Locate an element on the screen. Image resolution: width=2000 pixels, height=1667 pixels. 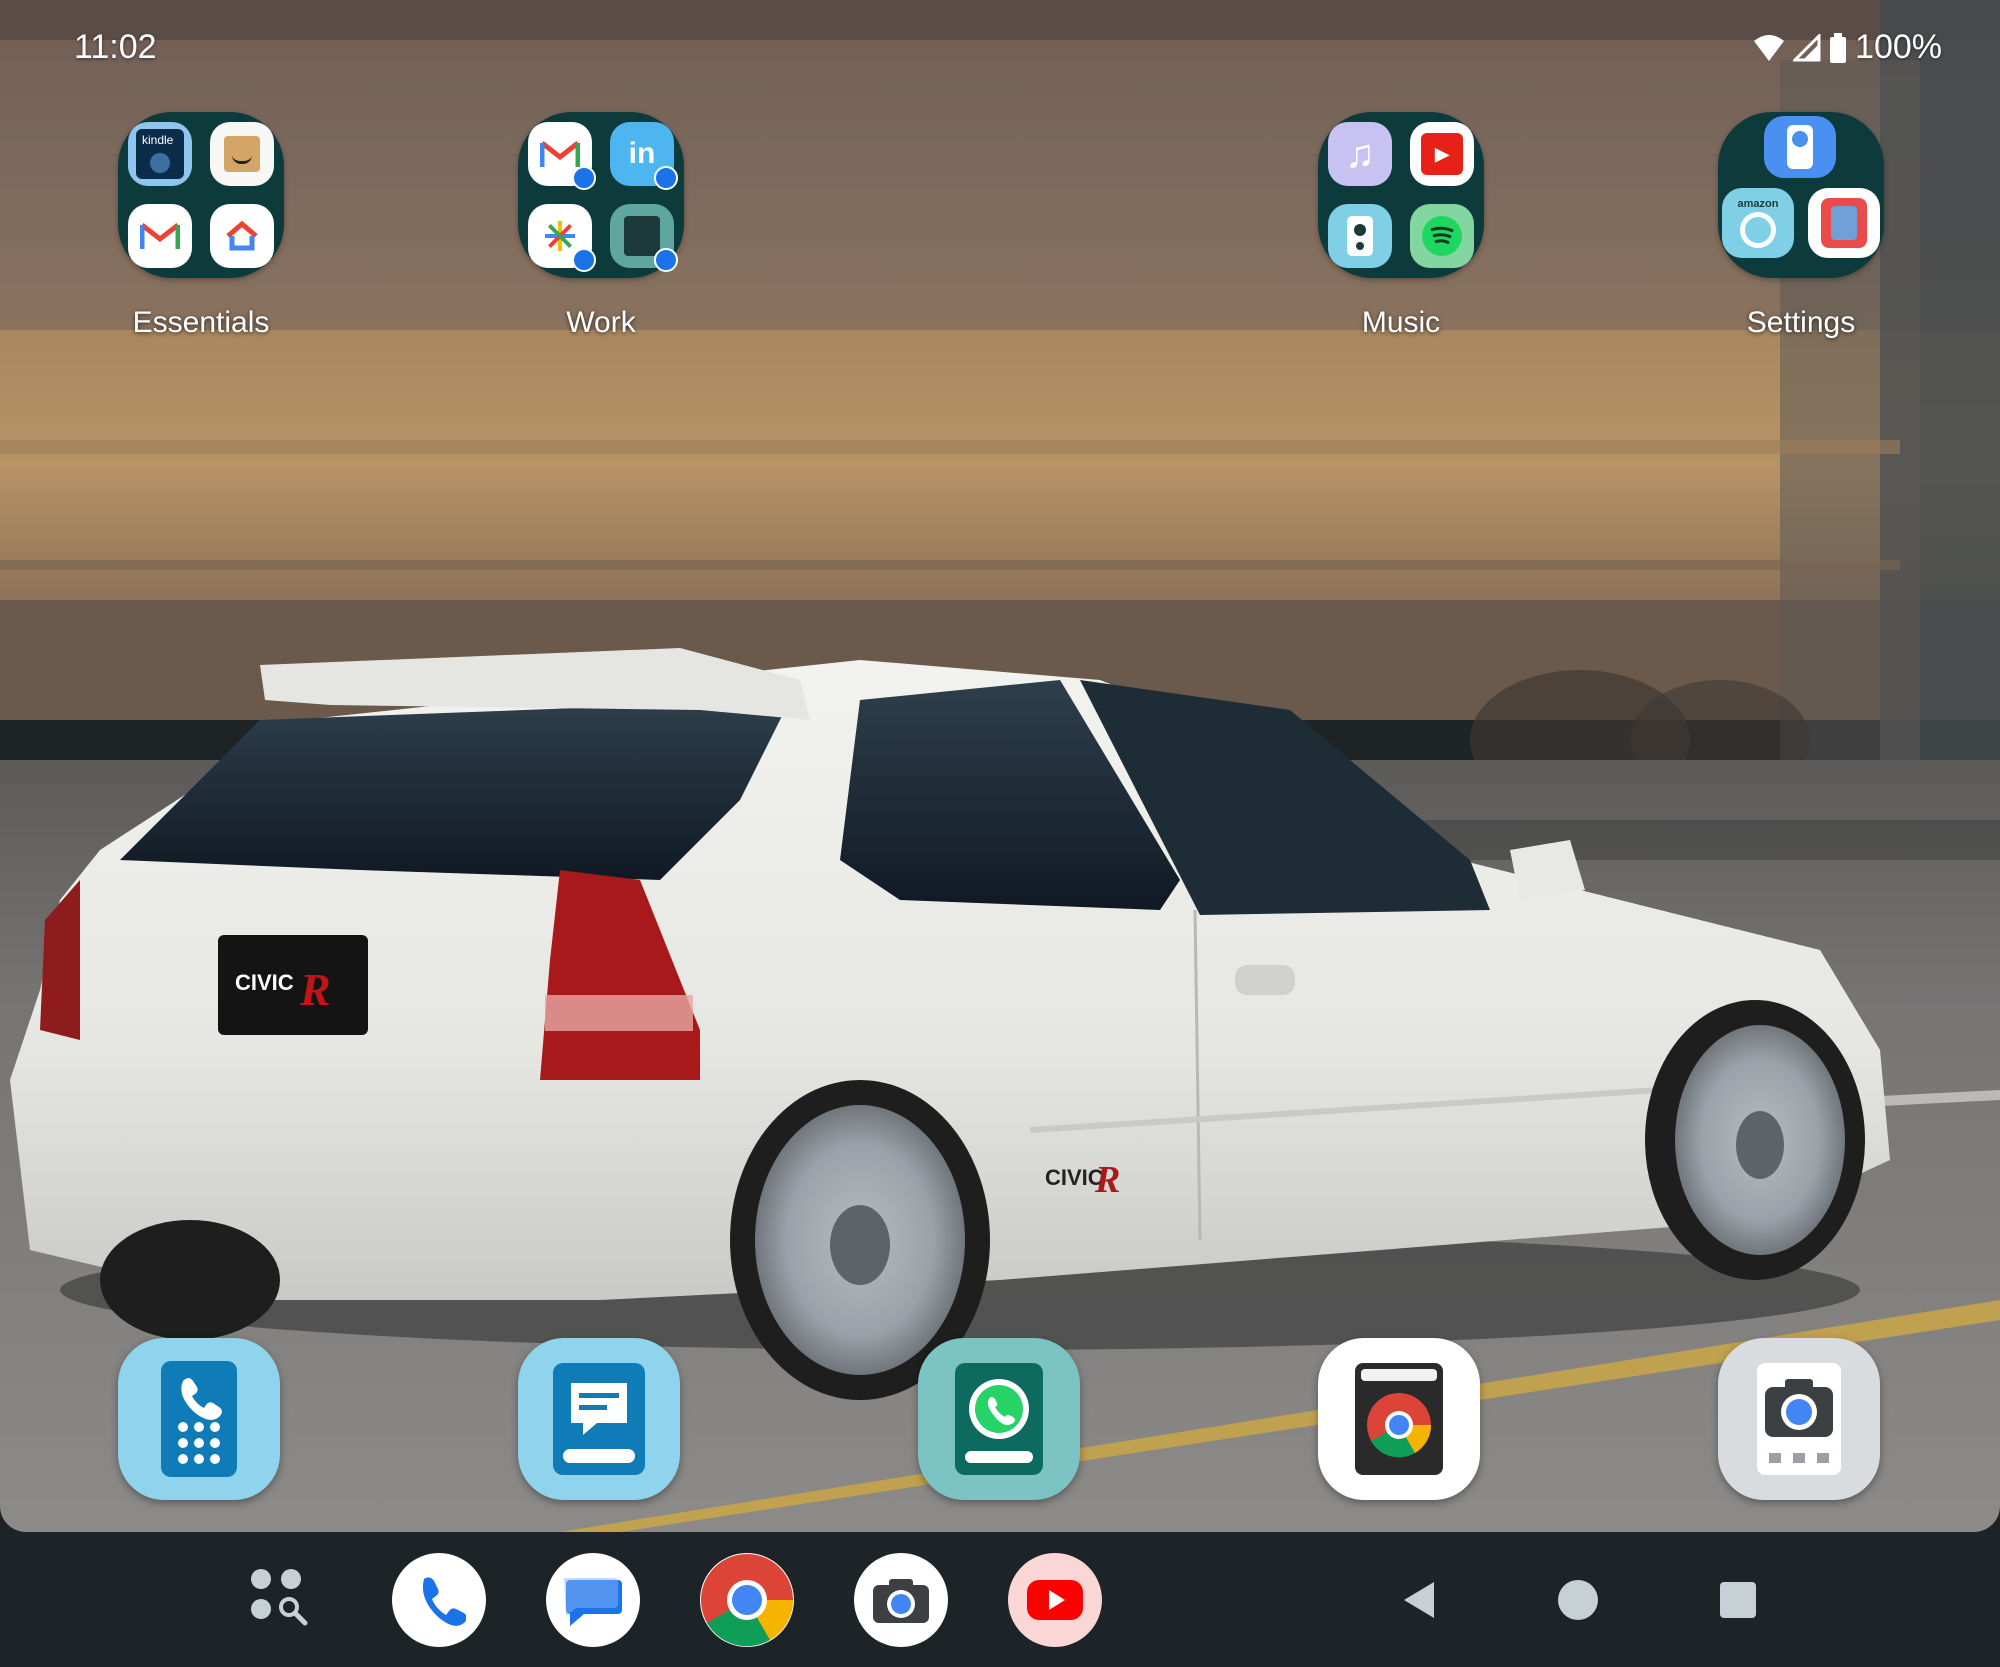
messages-chat-icon is located at coordinates (599, 1419).